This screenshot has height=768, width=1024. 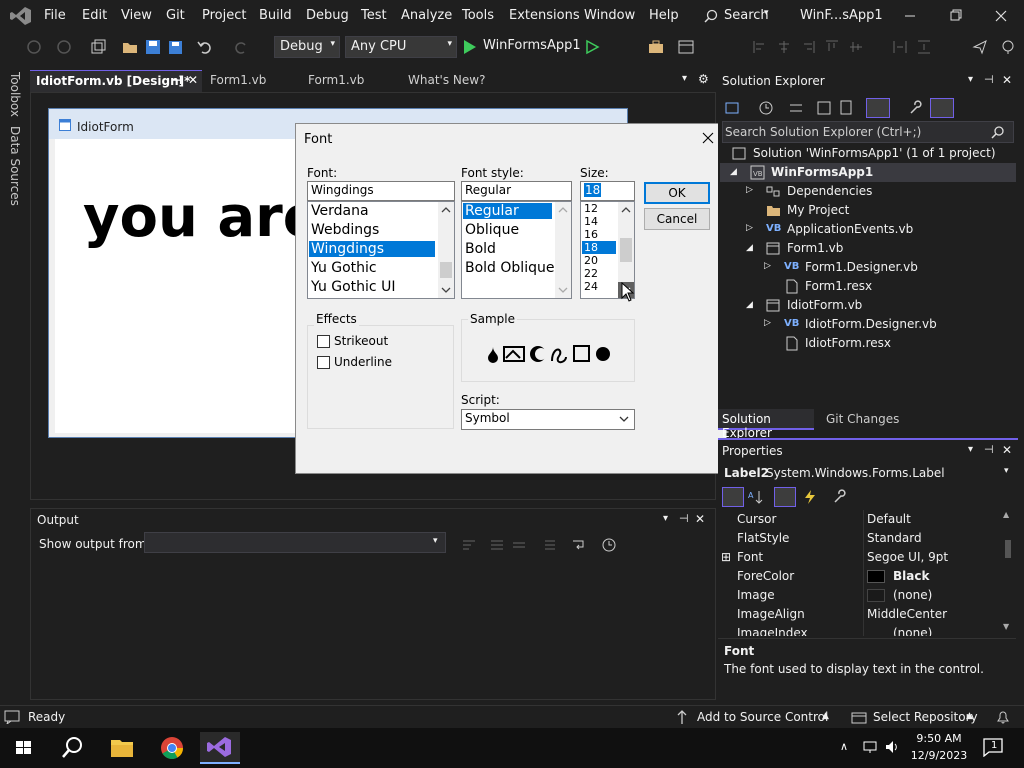 What do you see at coordinates (840, 497) in the screenshot?
I see `property-pages-wrench-icon` at bounding box center [840, 497].